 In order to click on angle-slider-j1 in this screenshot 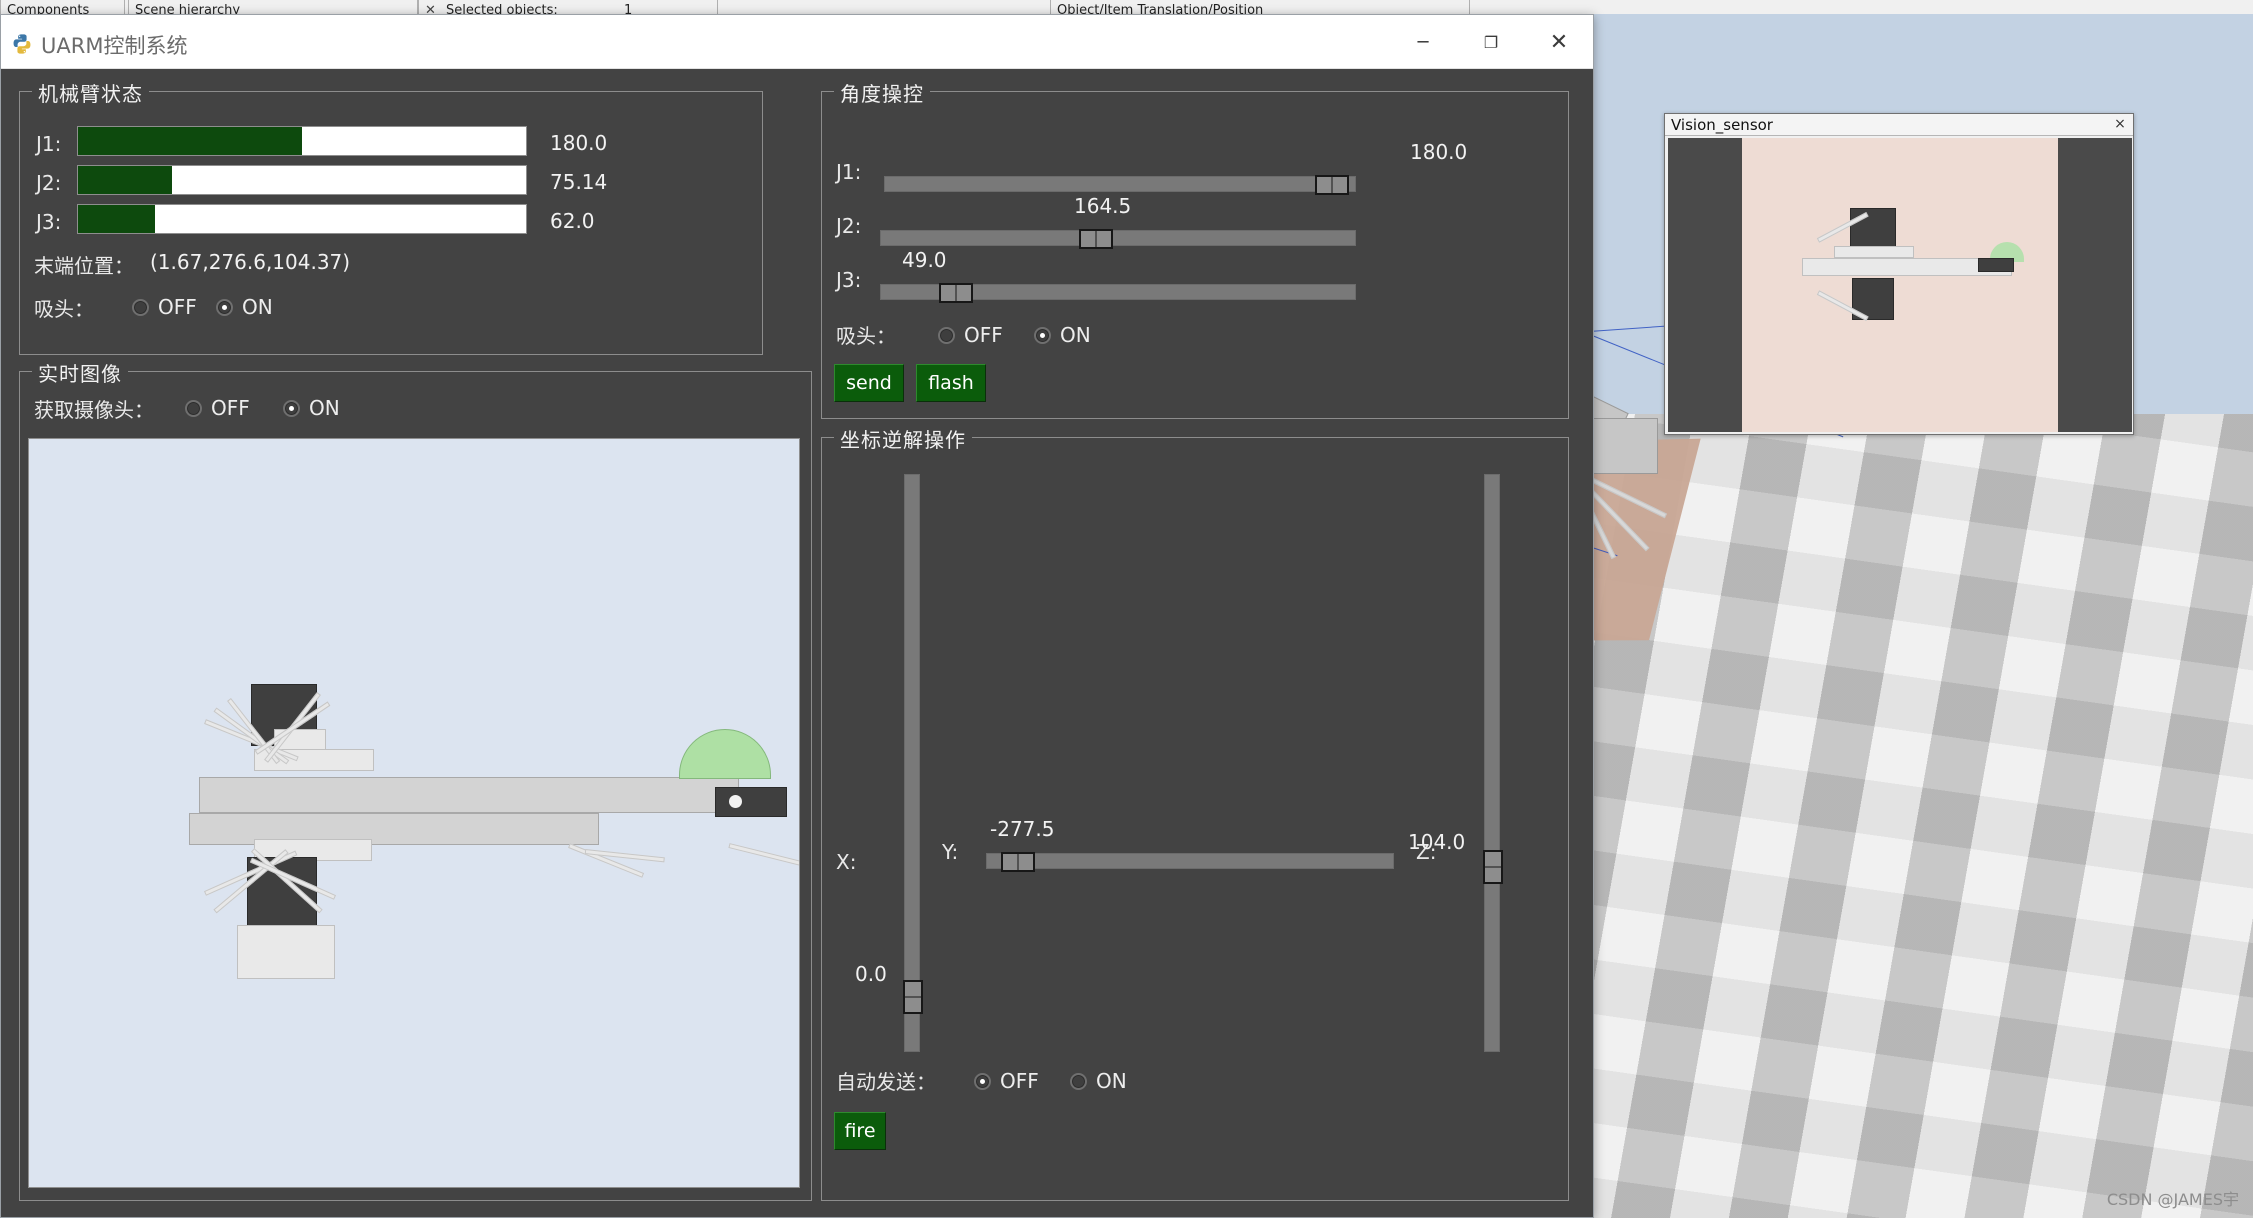, I will do `click(1120, 185)`.